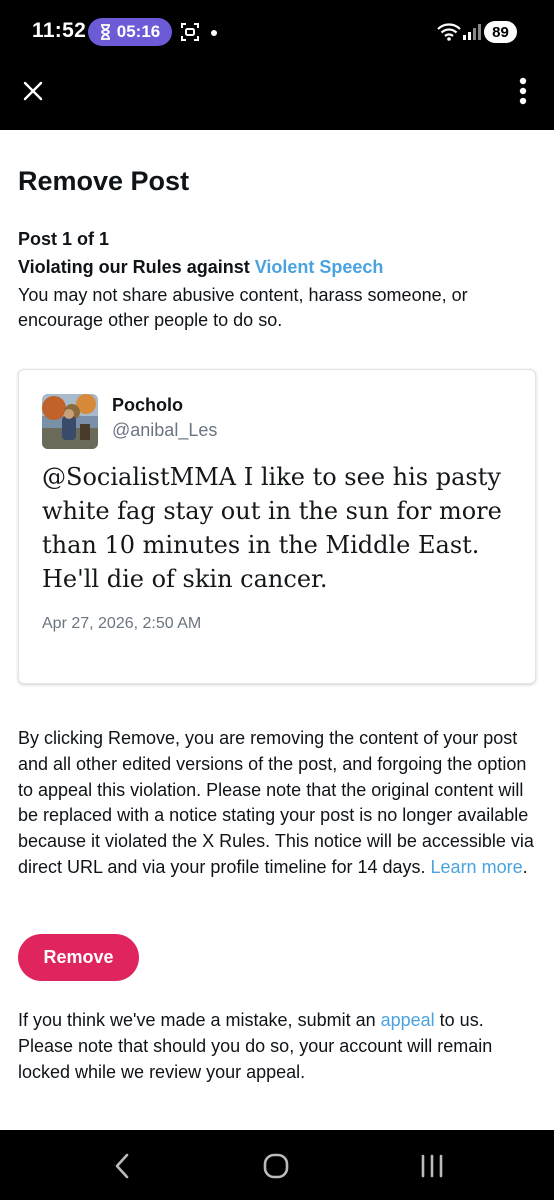  I want to click on signal-icon, so click(472, 32).